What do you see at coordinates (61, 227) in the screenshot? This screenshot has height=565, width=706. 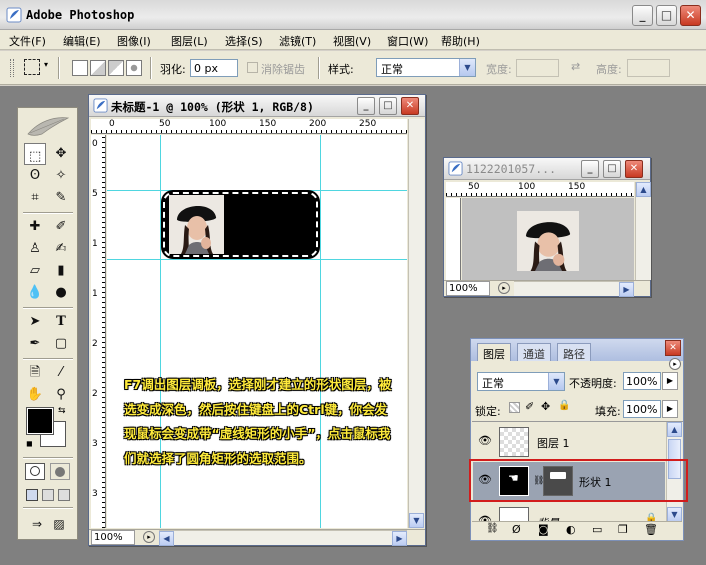 I see `brush-tool-icon: ✐` at bounding box center [61, 227].